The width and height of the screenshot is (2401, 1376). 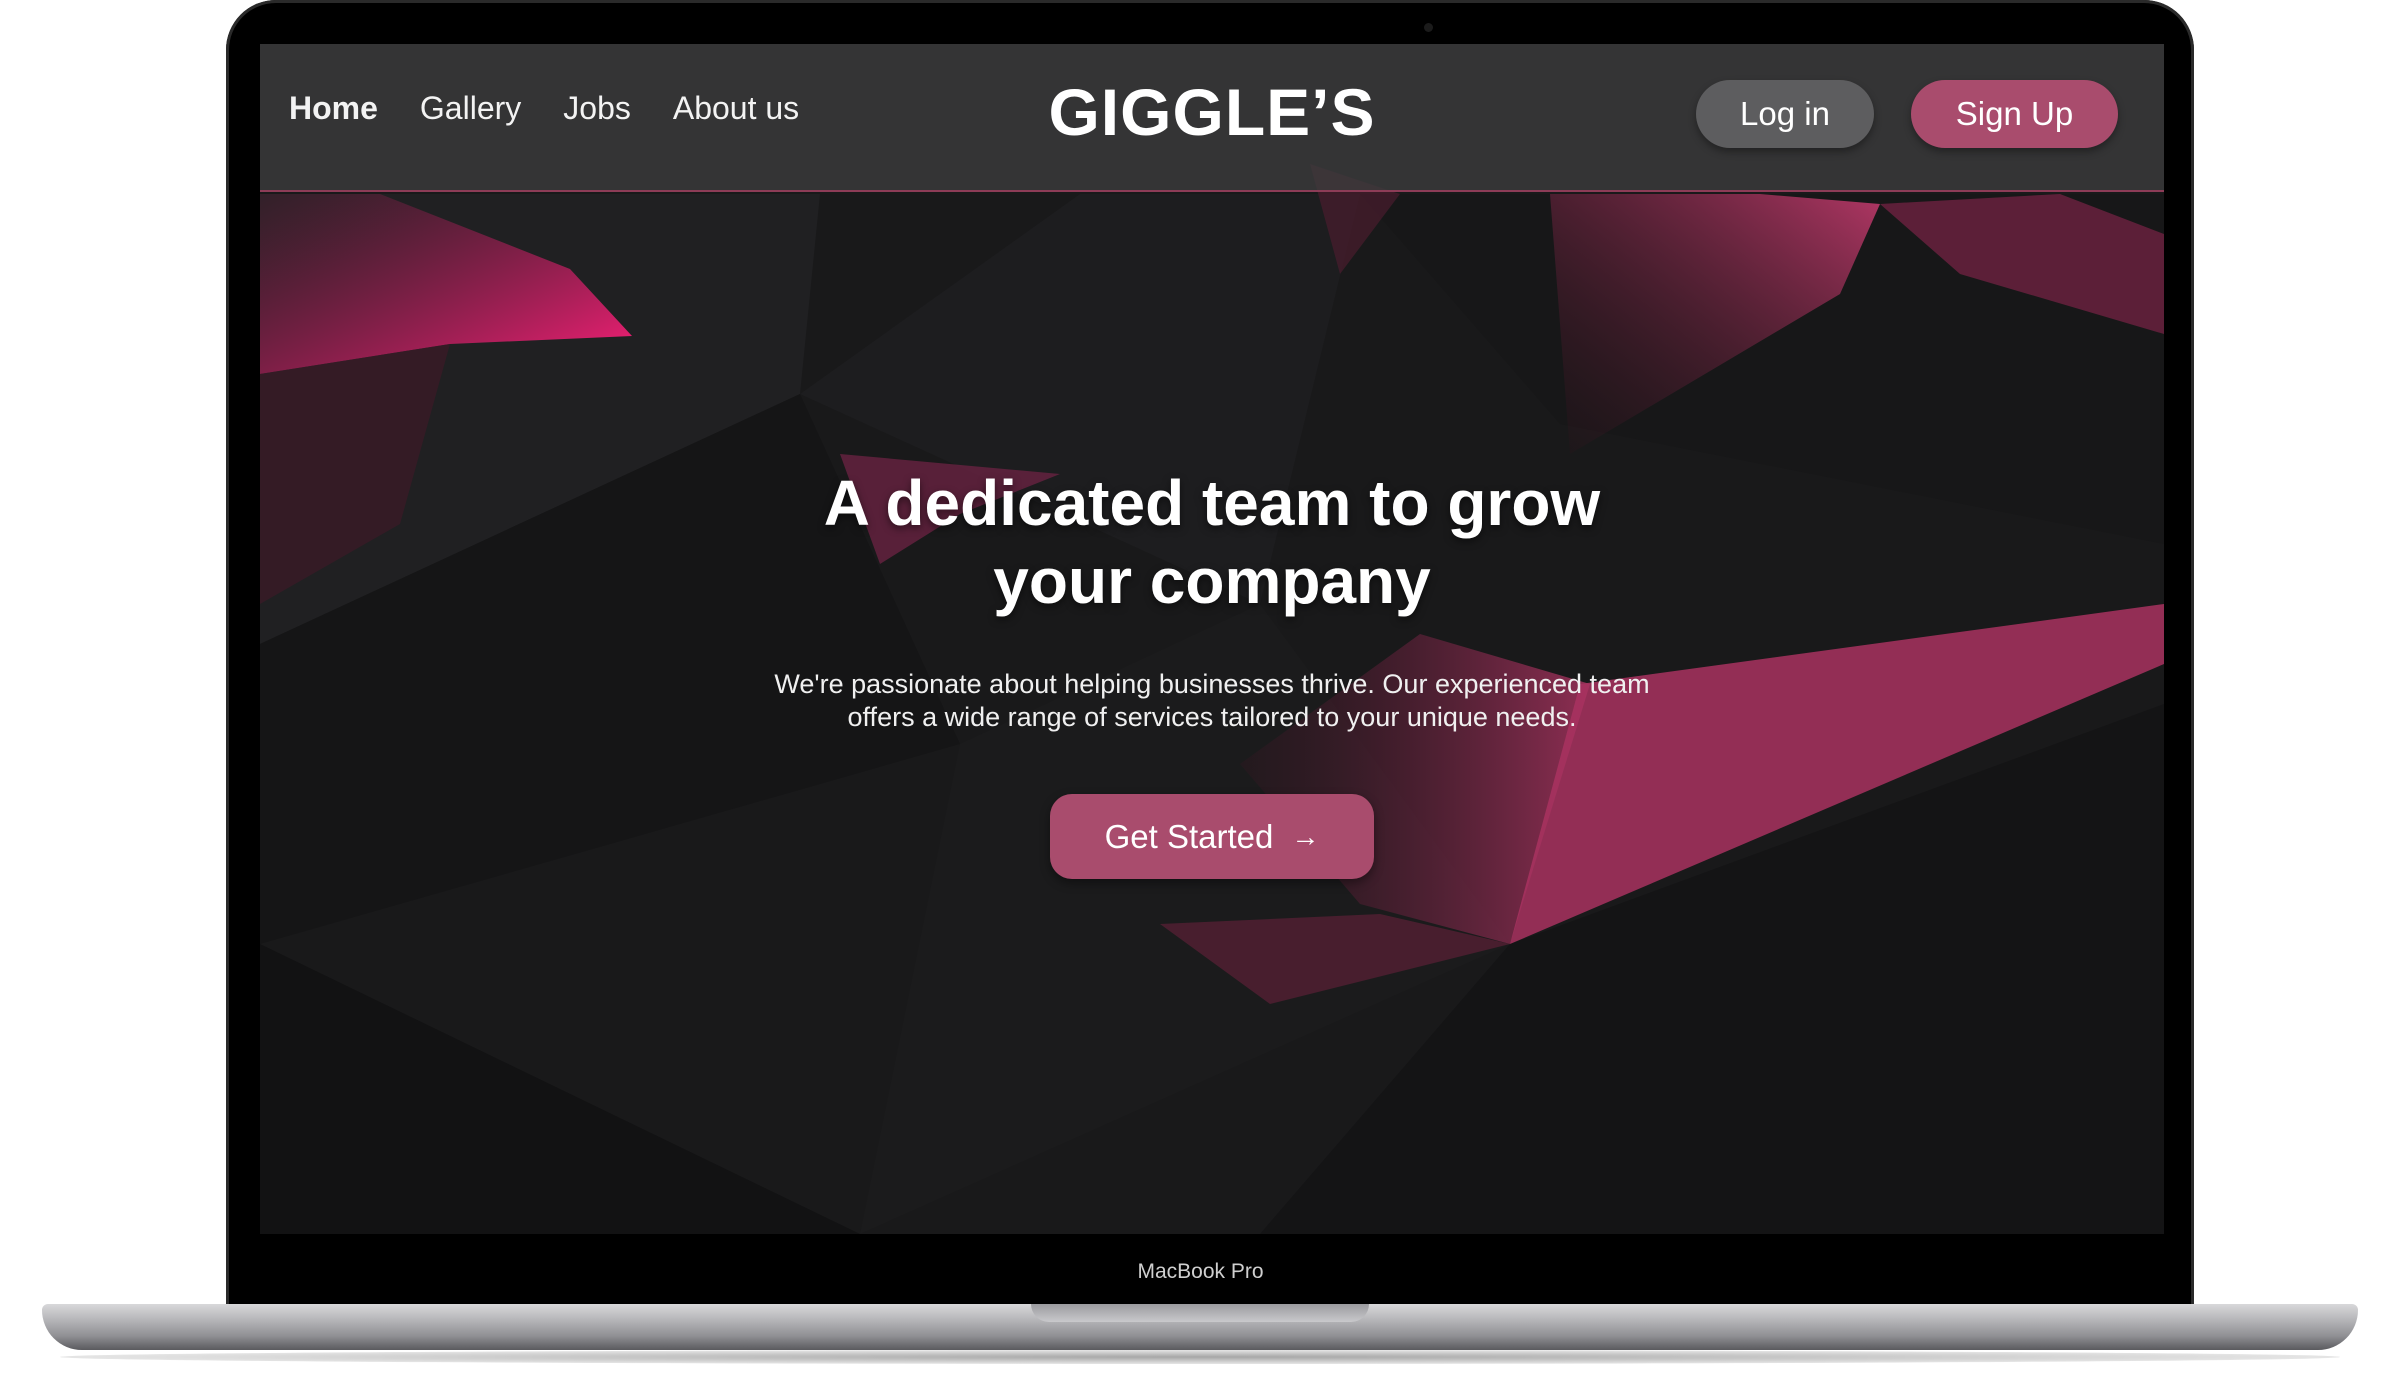 What do you see at coordinates (2014, 114) in the screenshot?
I see `signup-button: Sign Up` at bounding box center [2014, 114].